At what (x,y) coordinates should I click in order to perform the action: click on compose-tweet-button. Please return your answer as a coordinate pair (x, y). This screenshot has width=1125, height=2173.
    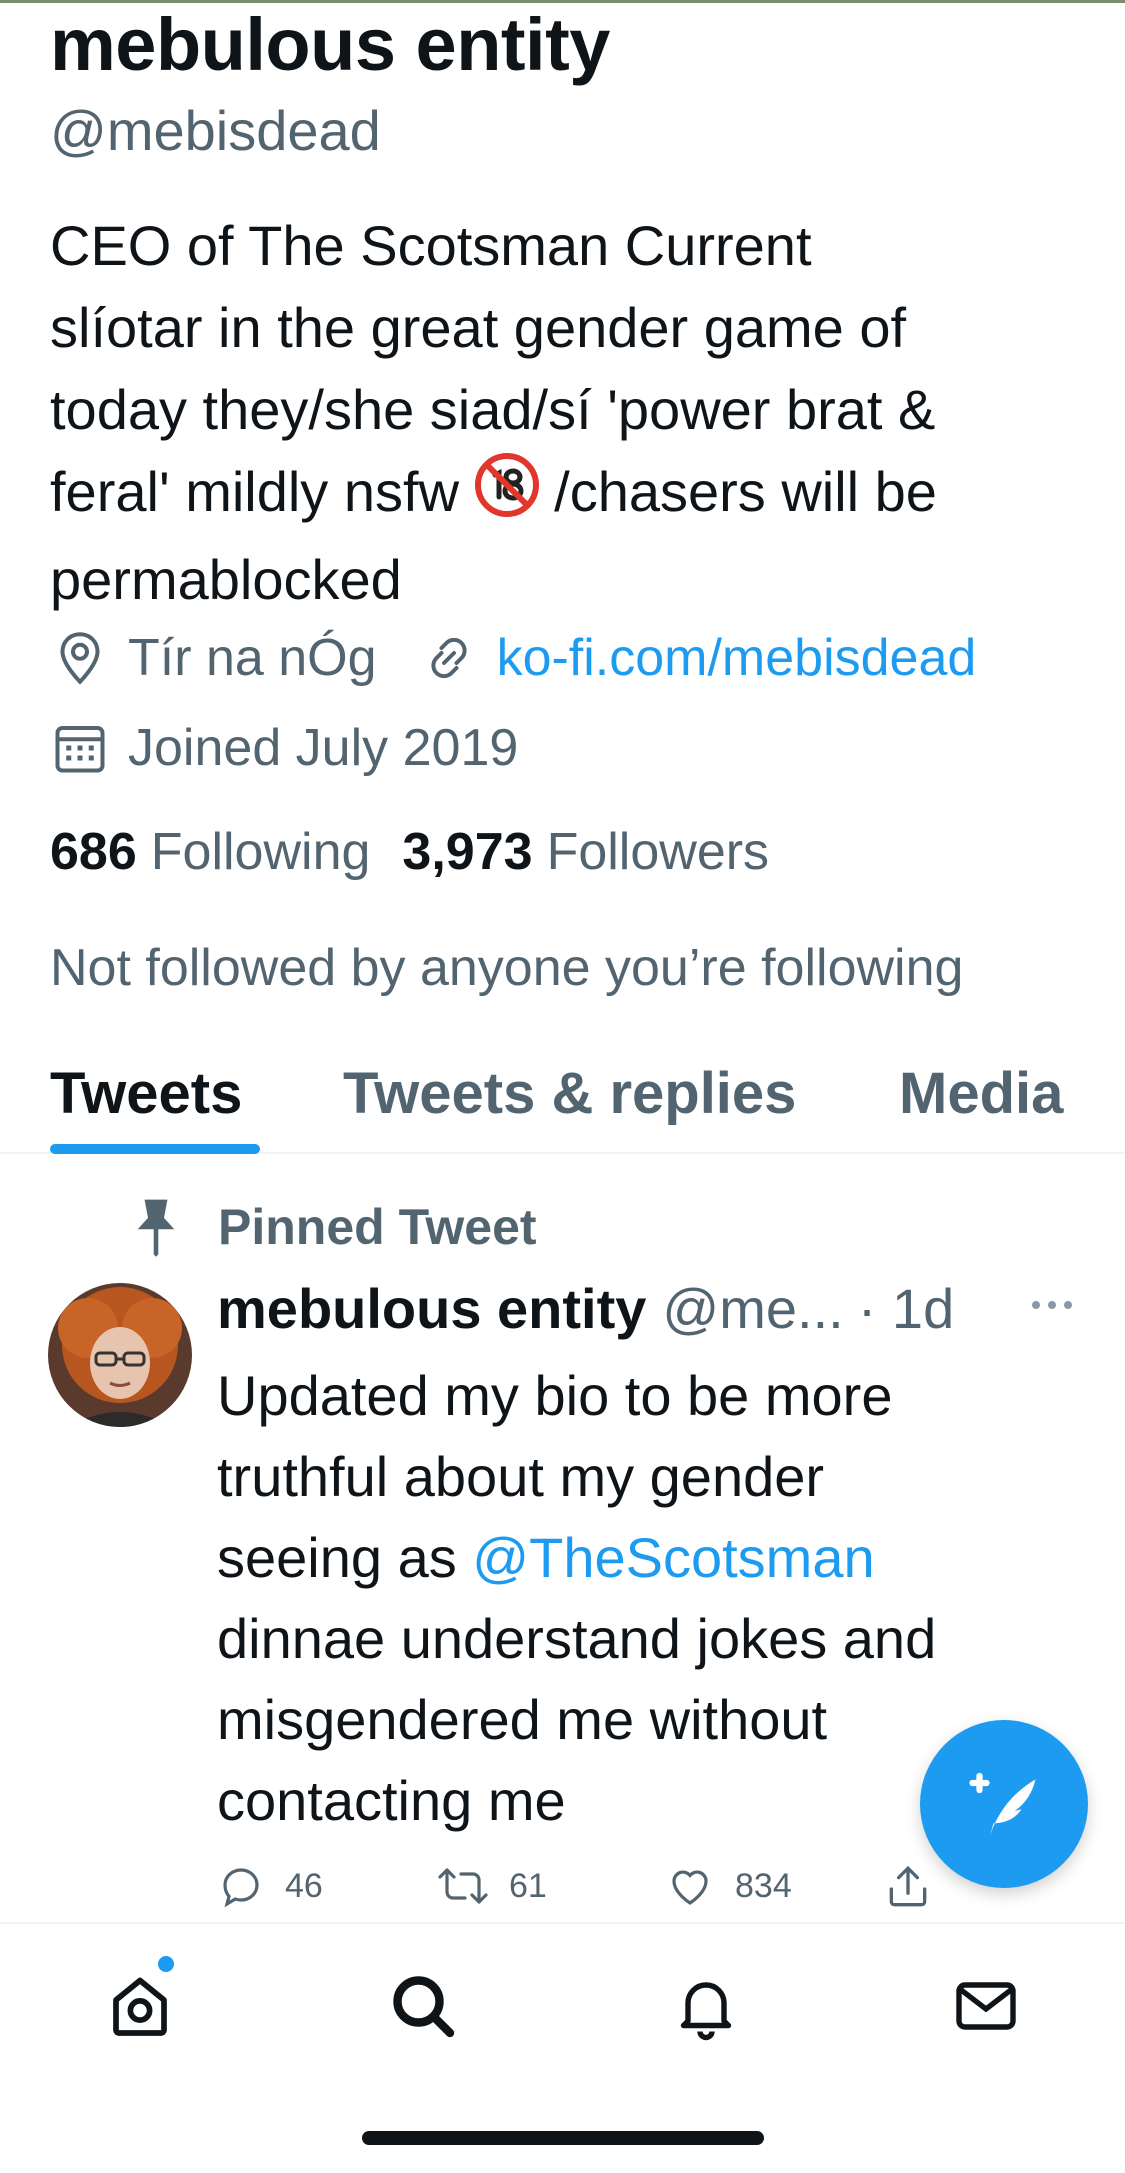
    Looking at the image, I should click on (1004, 1804).